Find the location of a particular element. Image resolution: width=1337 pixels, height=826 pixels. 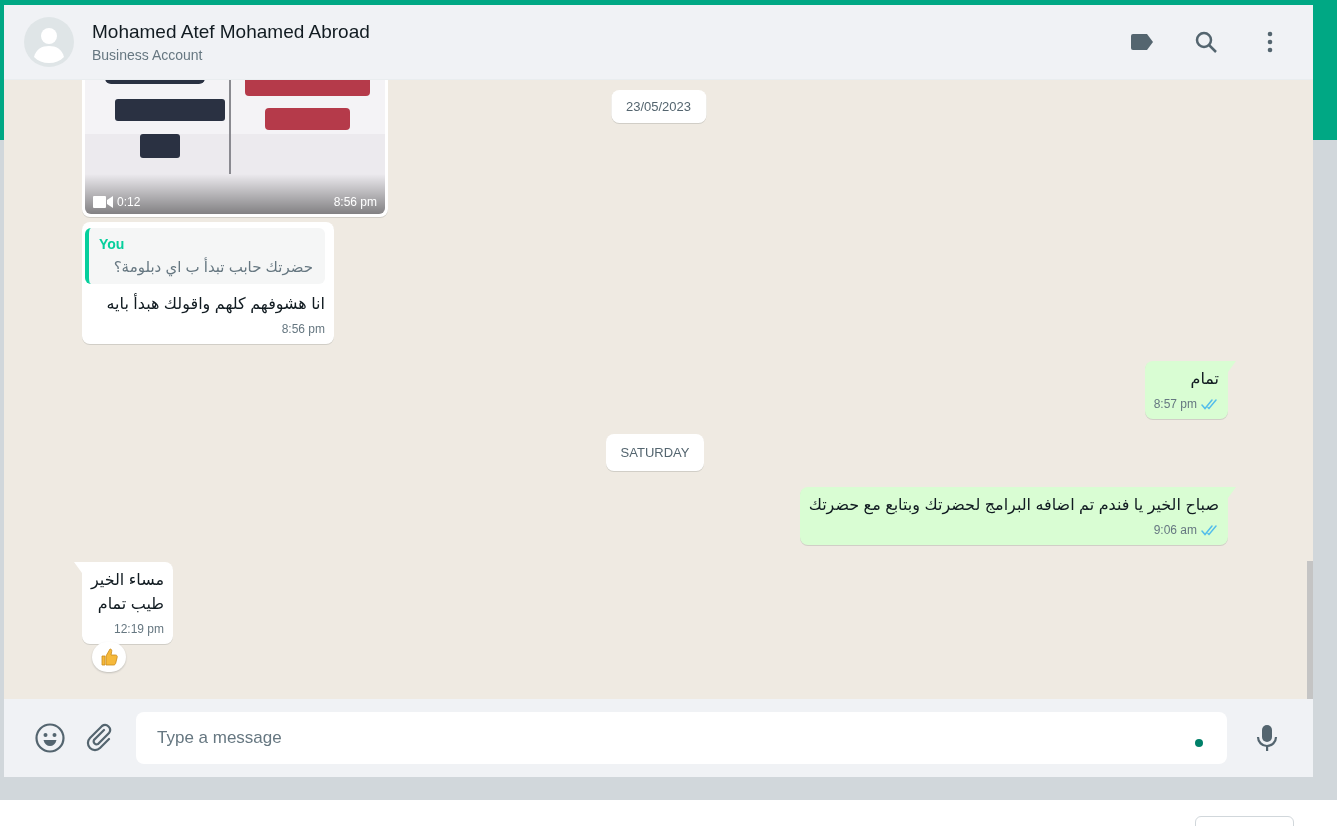

message-time: 9:06 am is located at coordinates (1175, 530).